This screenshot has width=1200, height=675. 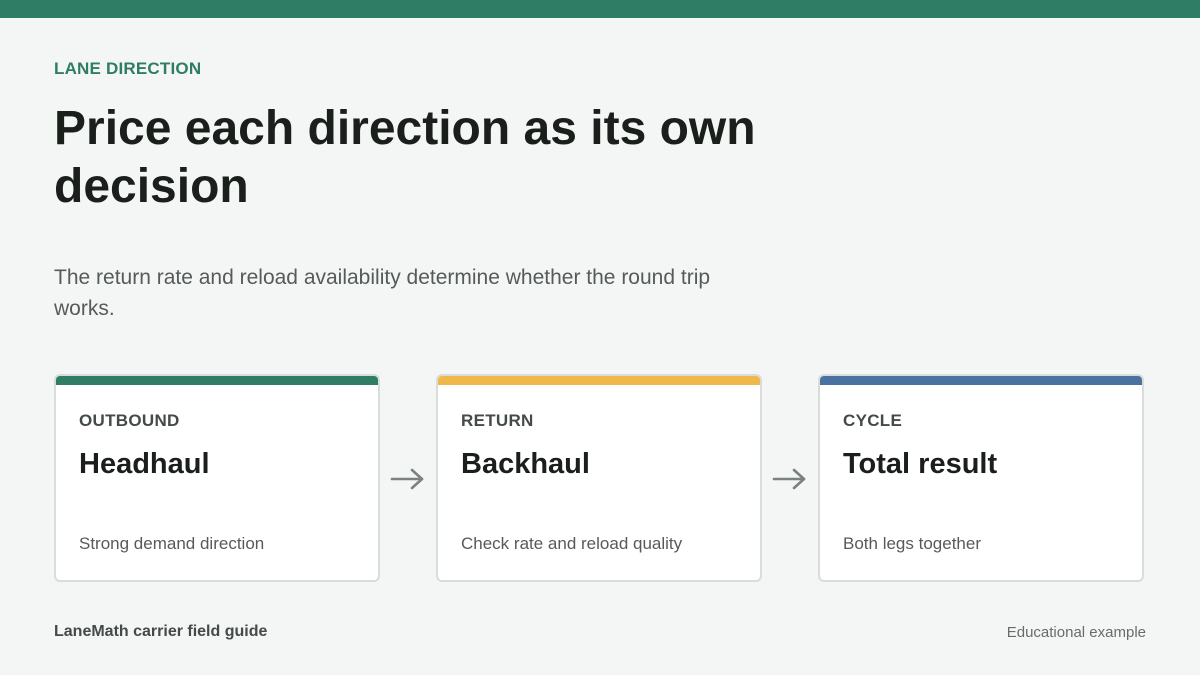 What do you see at coordinates (600, 9) in the screenshot?
I see `top-accent-bar` at bounding box center [600, 9].